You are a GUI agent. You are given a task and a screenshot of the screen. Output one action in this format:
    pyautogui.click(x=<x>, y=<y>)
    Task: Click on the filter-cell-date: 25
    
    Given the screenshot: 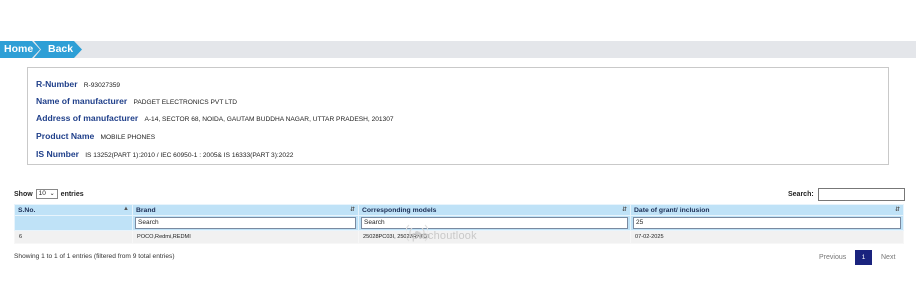 What is the action you would take?
    pyautogui.click(x=767, y=223)
    